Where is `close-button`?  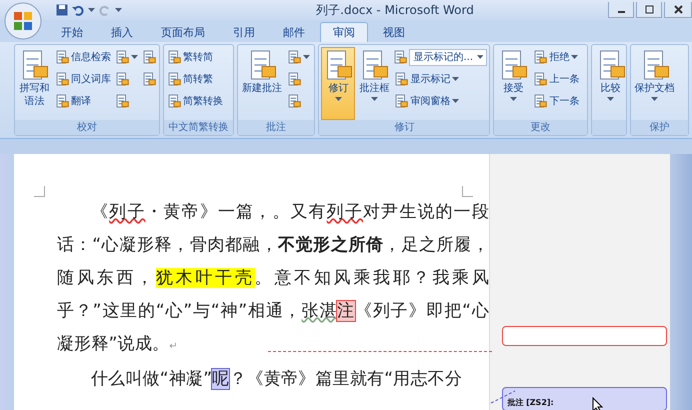
close-button is located at coordinates (678, 10).